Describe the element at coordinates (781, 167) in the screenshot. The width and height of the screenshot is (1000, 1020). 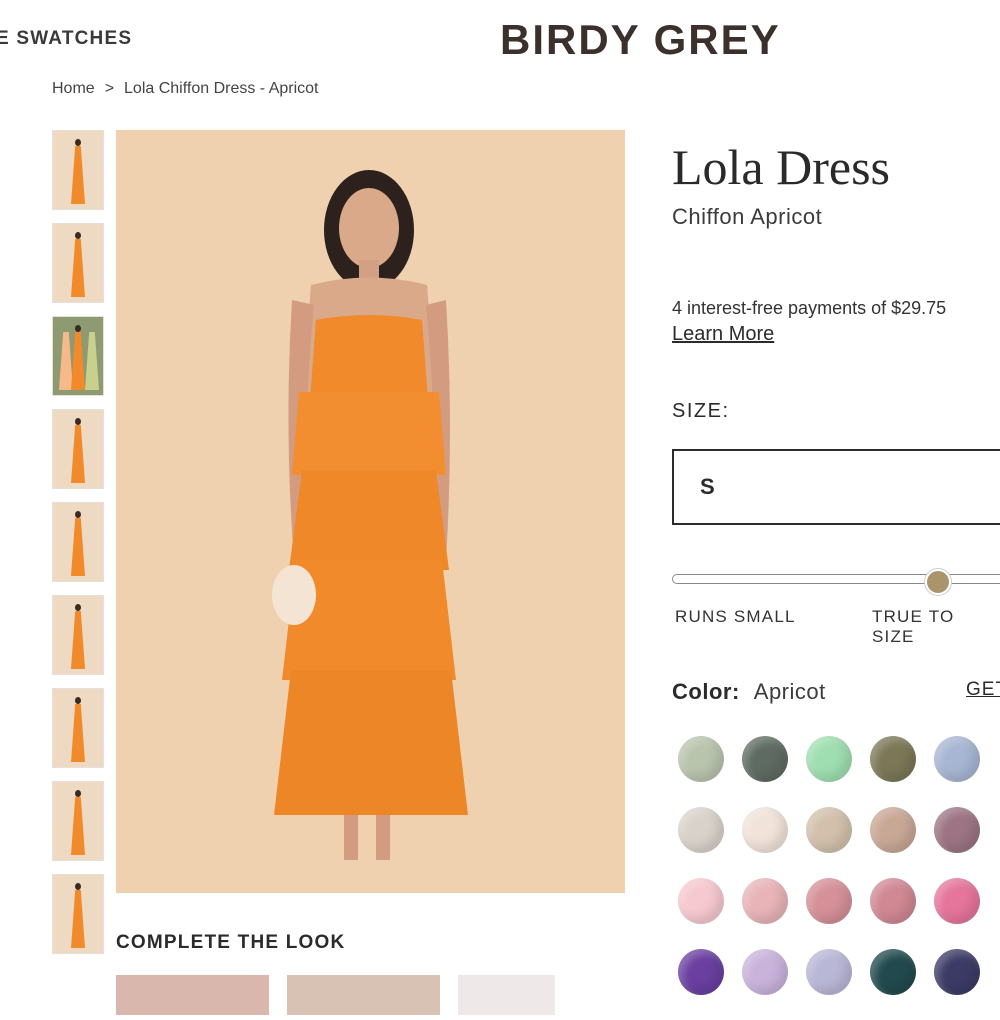
I see `product-title: Lola Dress` at that location.